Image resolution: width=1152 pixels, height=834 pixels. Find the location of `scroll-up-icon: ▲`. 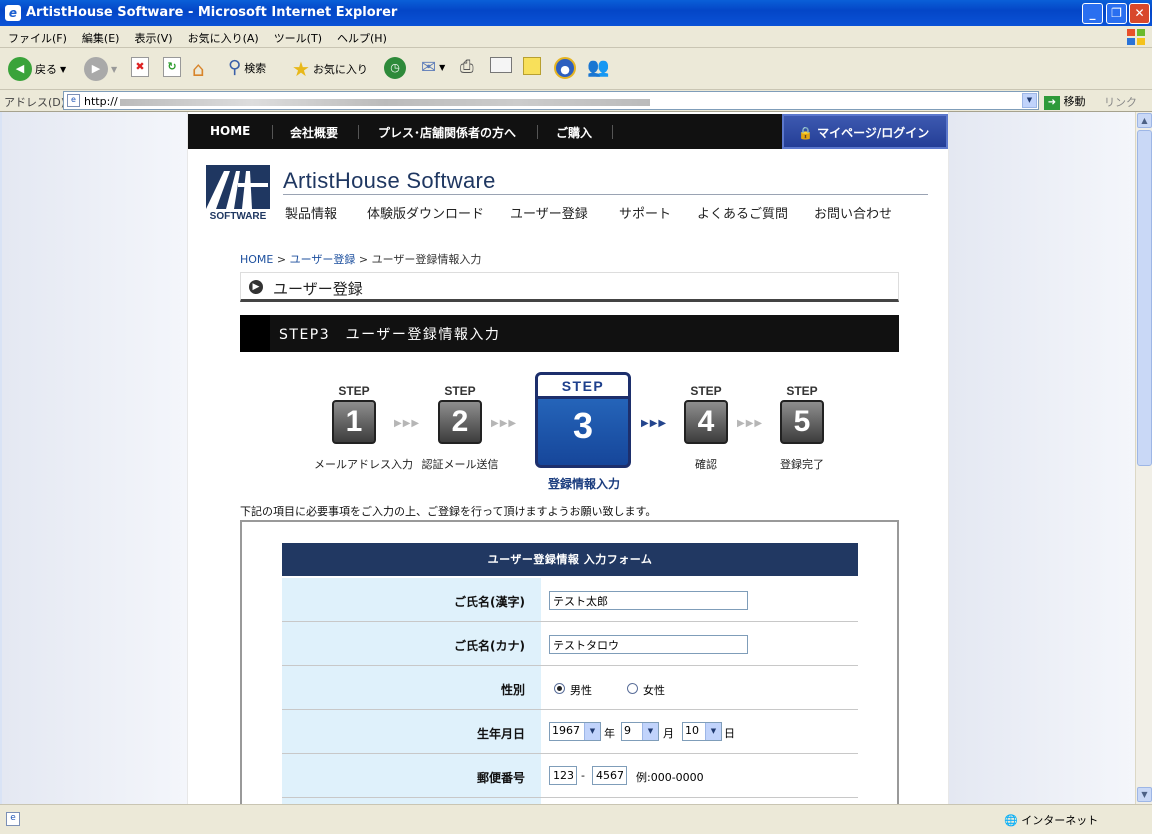

scroll-up-icon: ▲ is located at coordinates (1144, 120).